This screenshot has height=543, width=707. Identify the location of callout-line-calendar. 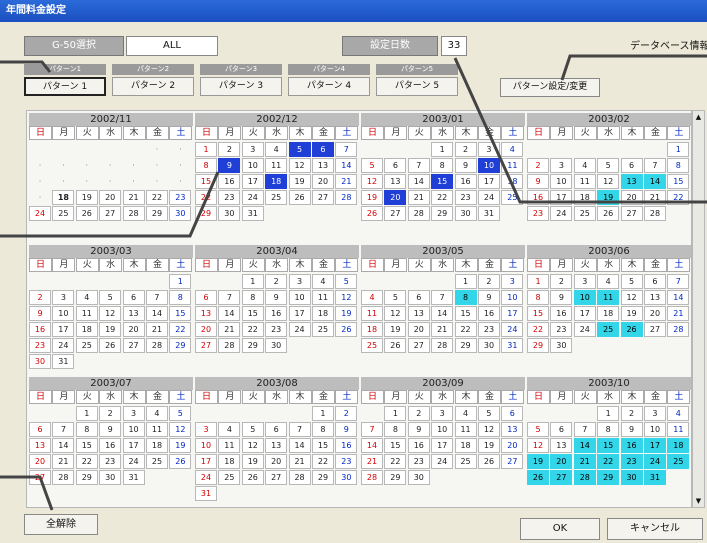
(110, 204).